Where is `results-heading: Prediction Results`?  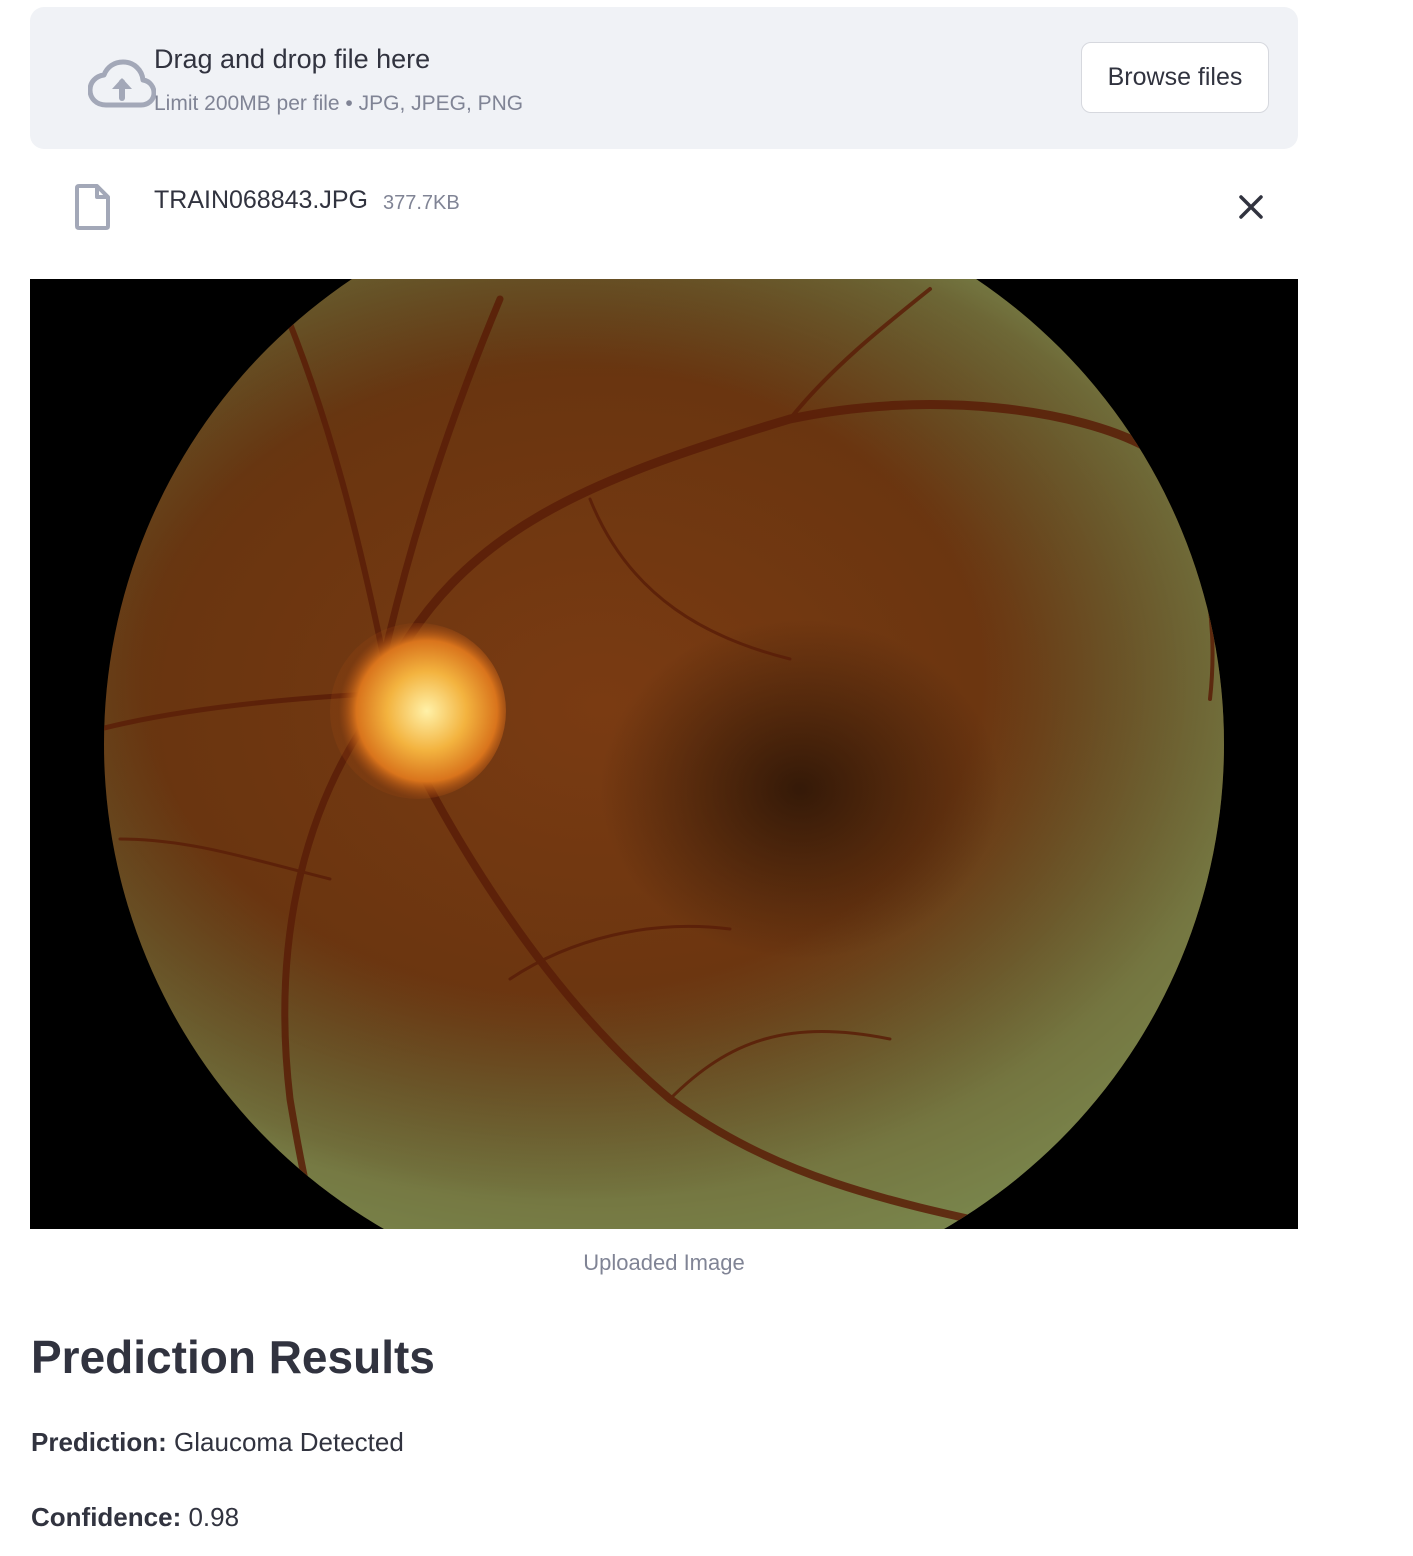 results-heading: Prediction Results is located at coordinates (233, 1357).